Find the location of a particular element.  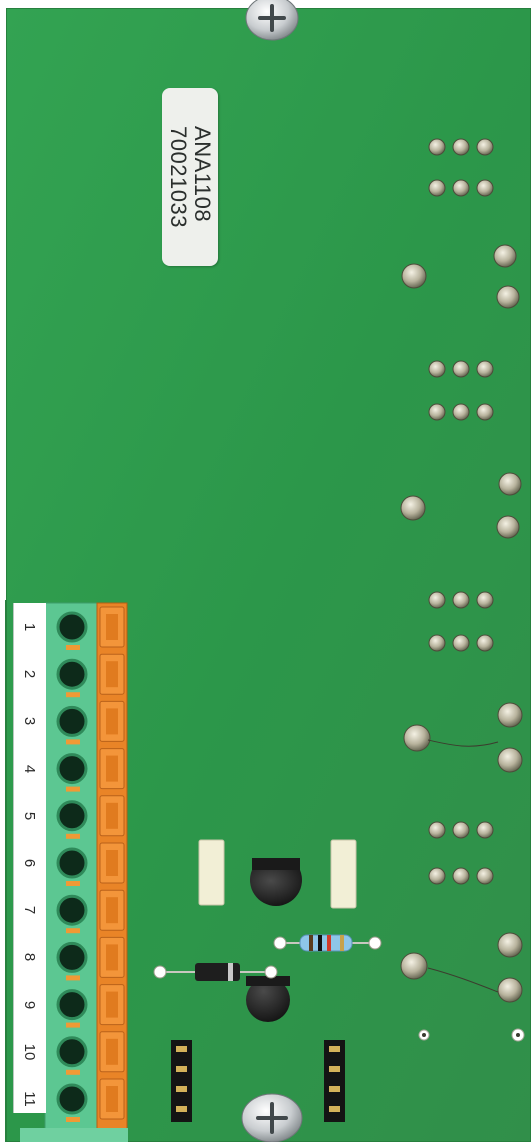

ceramic-capacitor-right is located at coordinates (343, 874).